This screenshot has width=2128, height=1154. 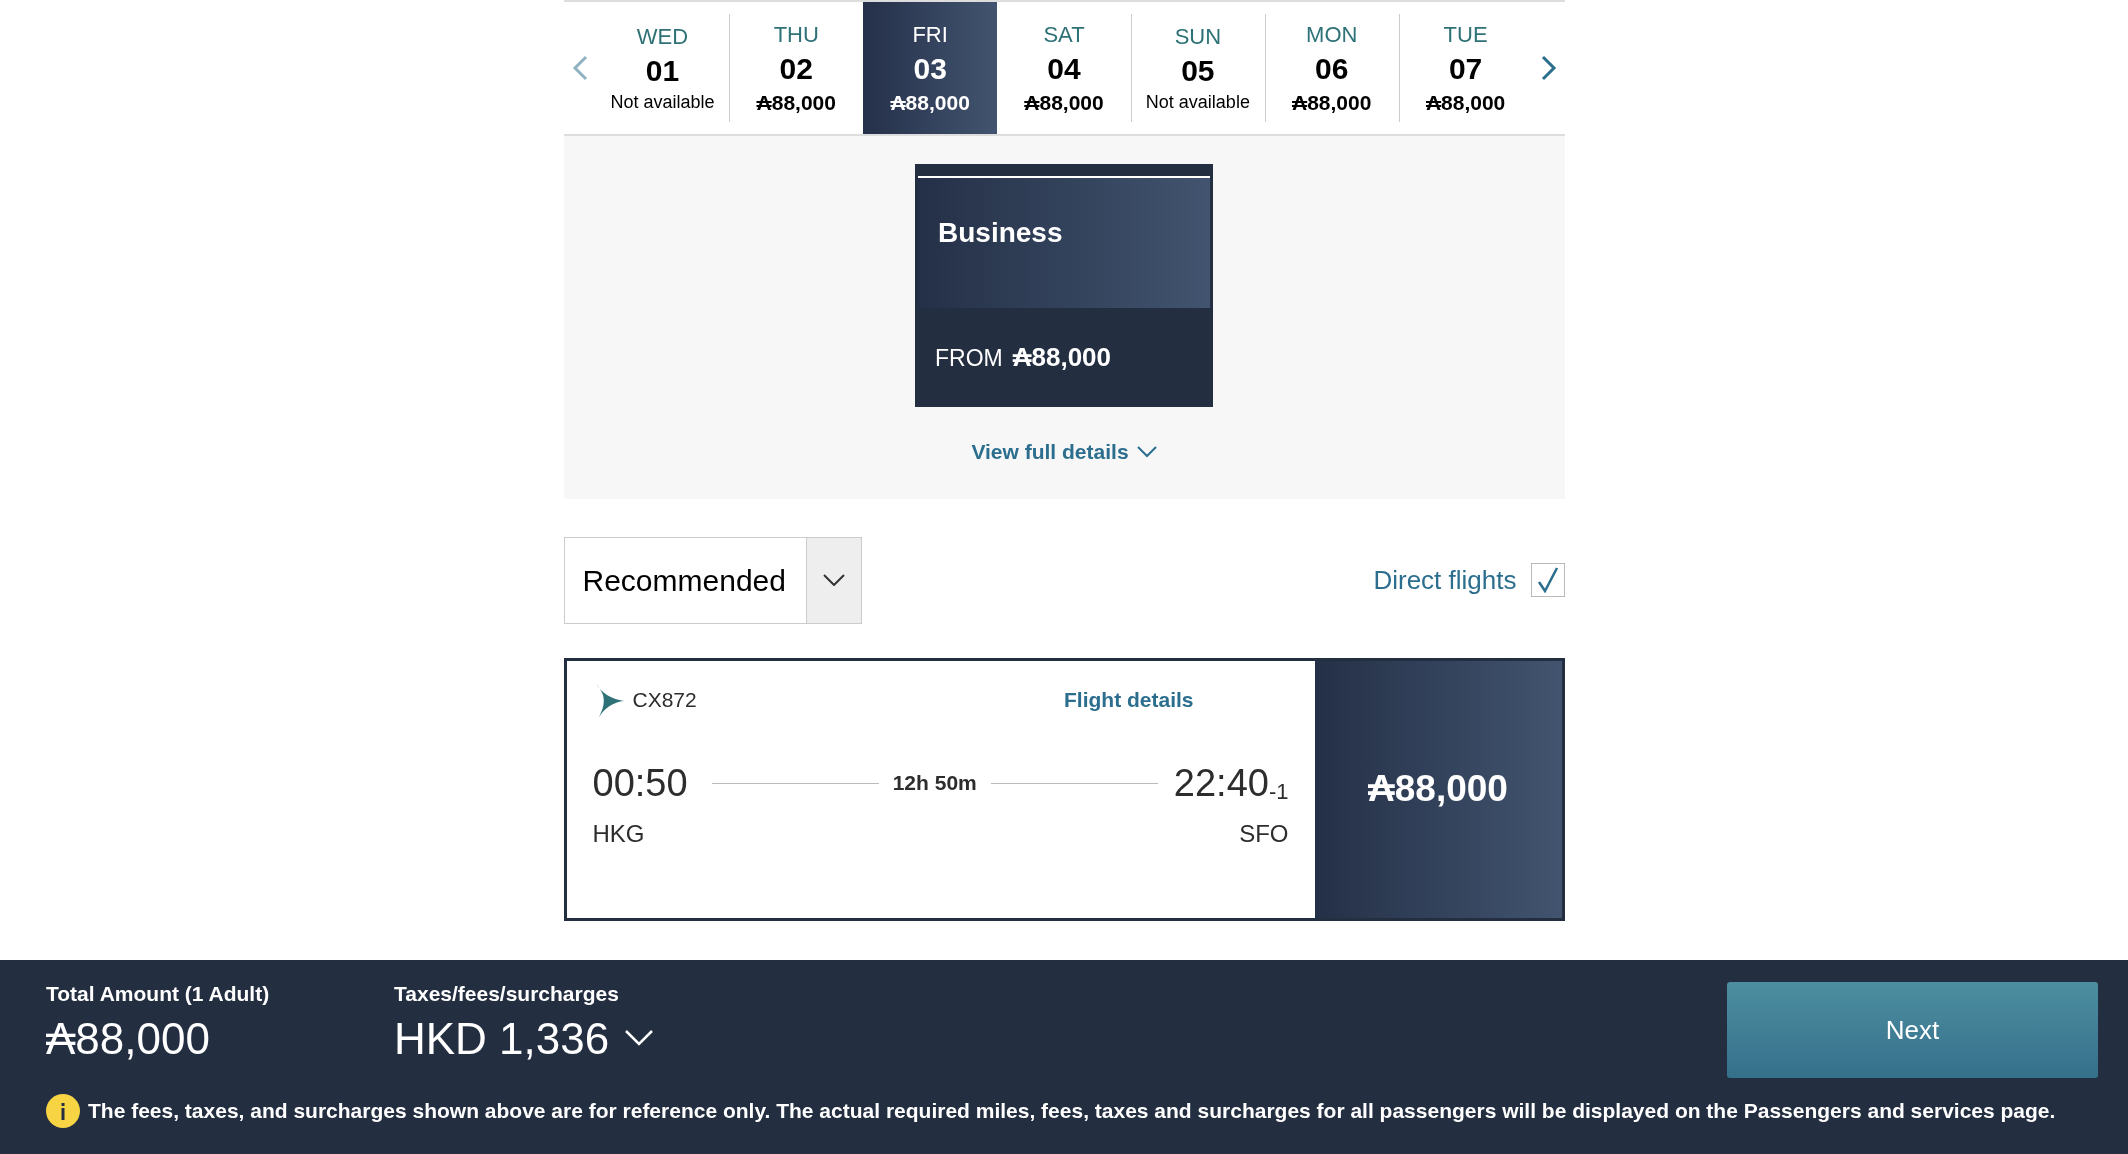 What do you see at coordinates (1064, 285) in the screenshot?
I see `cabin-card: Business FROM ₳88,000` at bounding box center [1064, 285].